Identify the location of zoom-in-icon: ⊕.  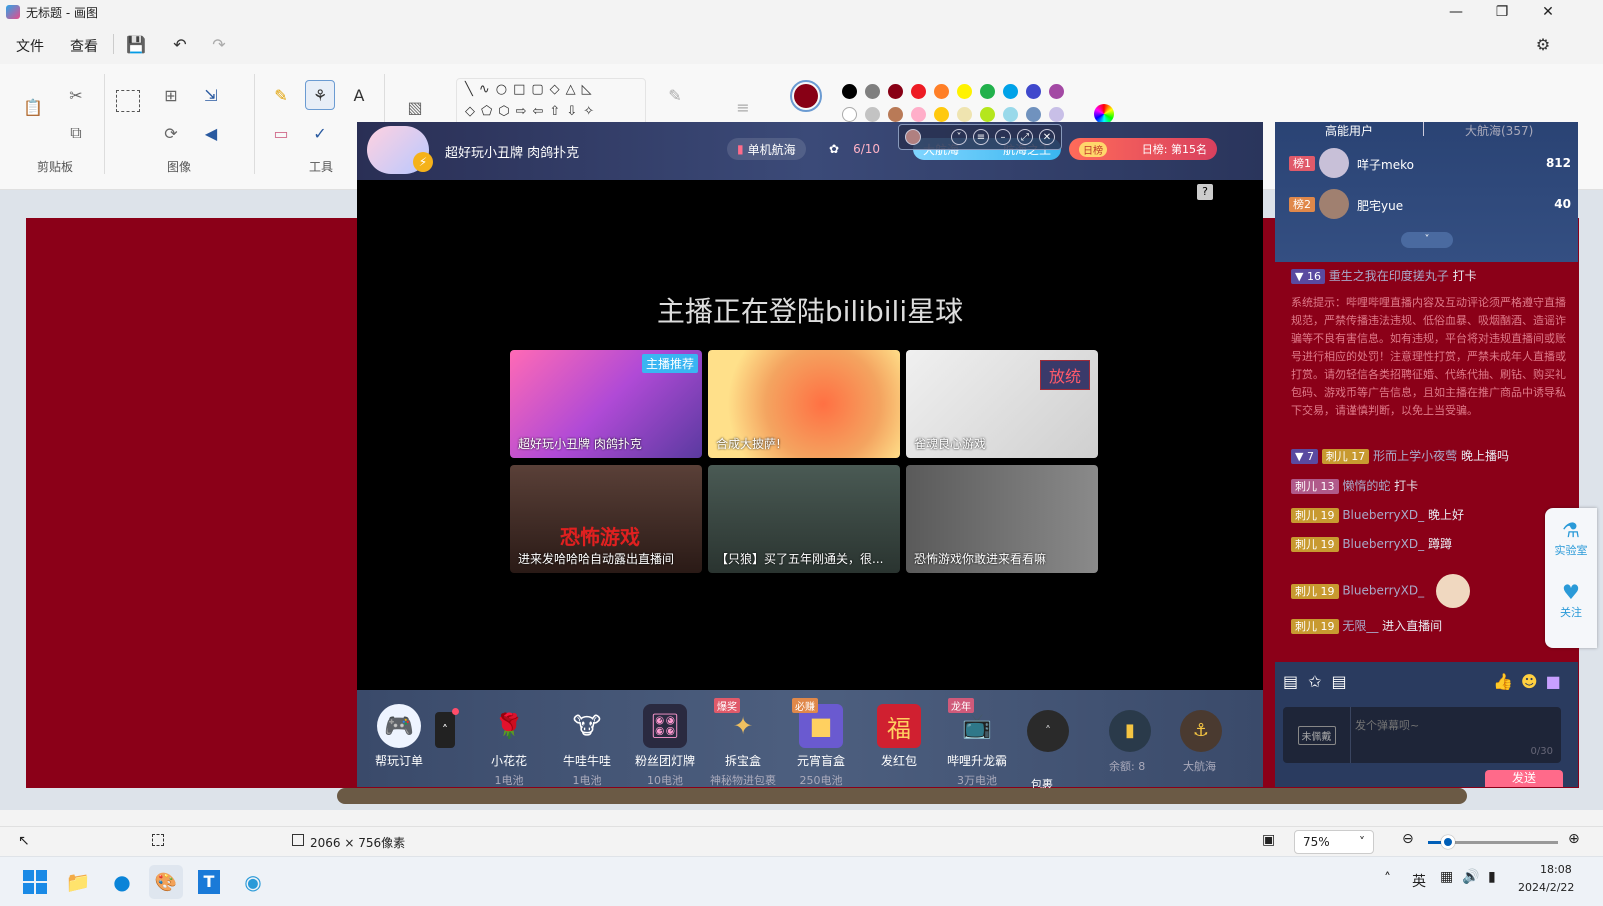
(1574, 839).